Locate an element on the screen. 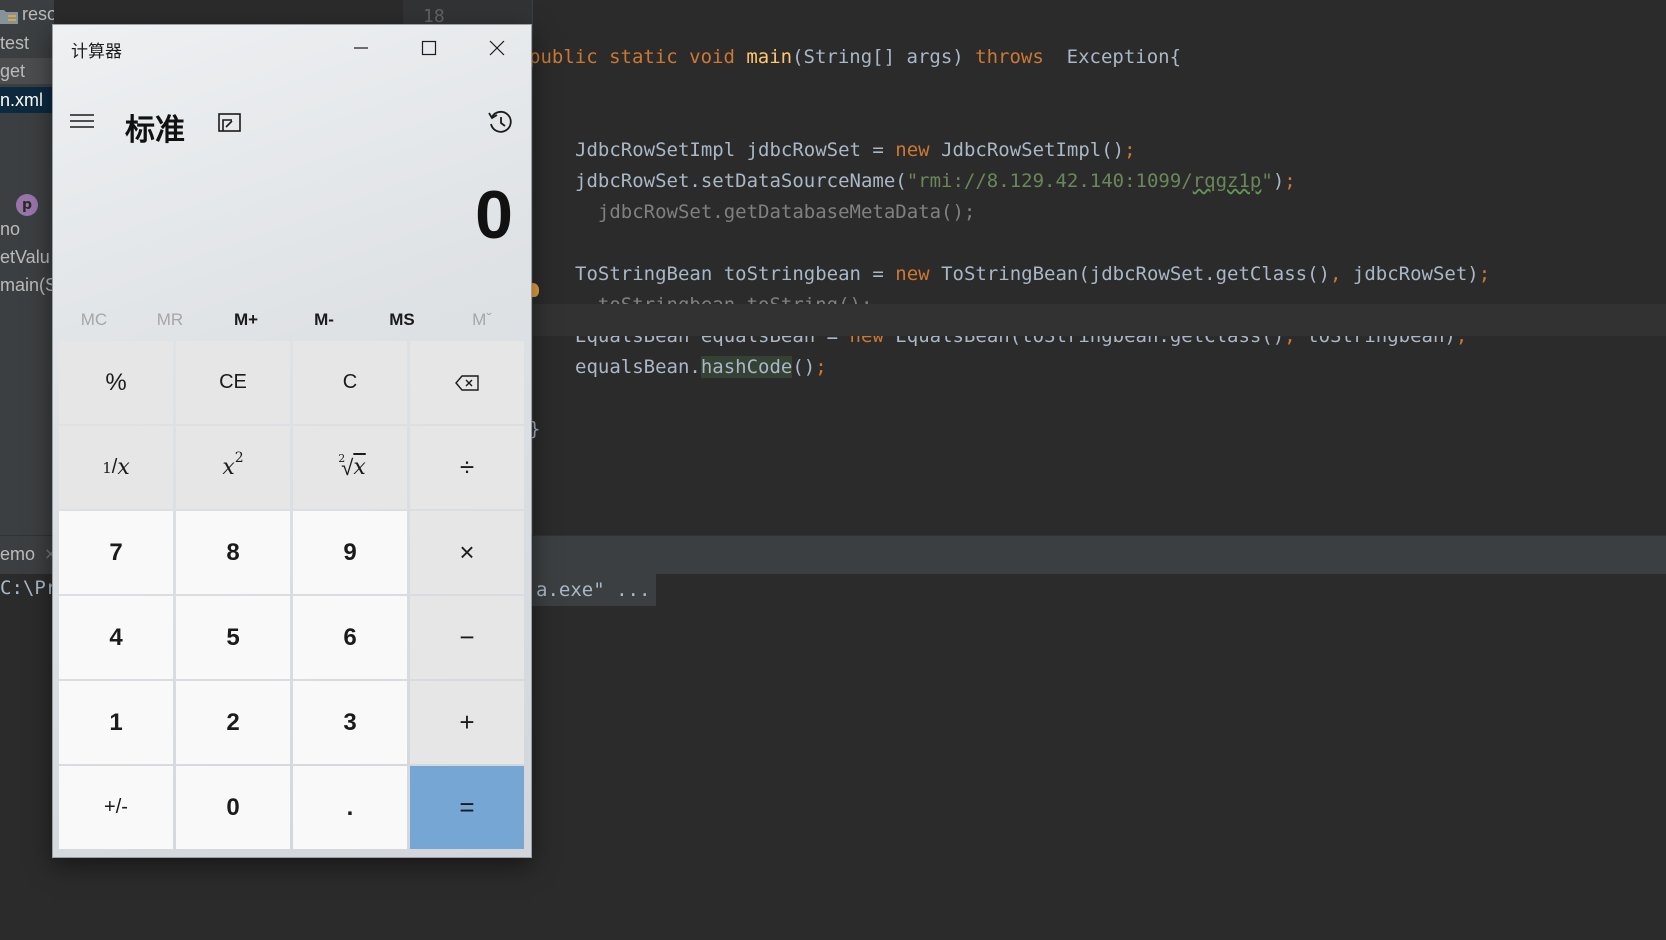  maximize-icon is located at coordinates (429, 48).